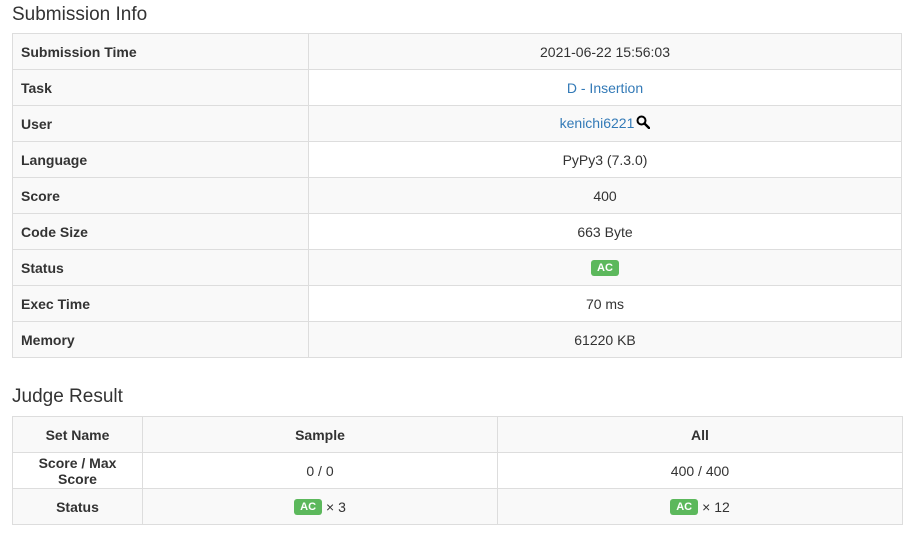  Describe the element at coordinates (160, 267) in the screenshot. I see `status-label: Status` at that location.